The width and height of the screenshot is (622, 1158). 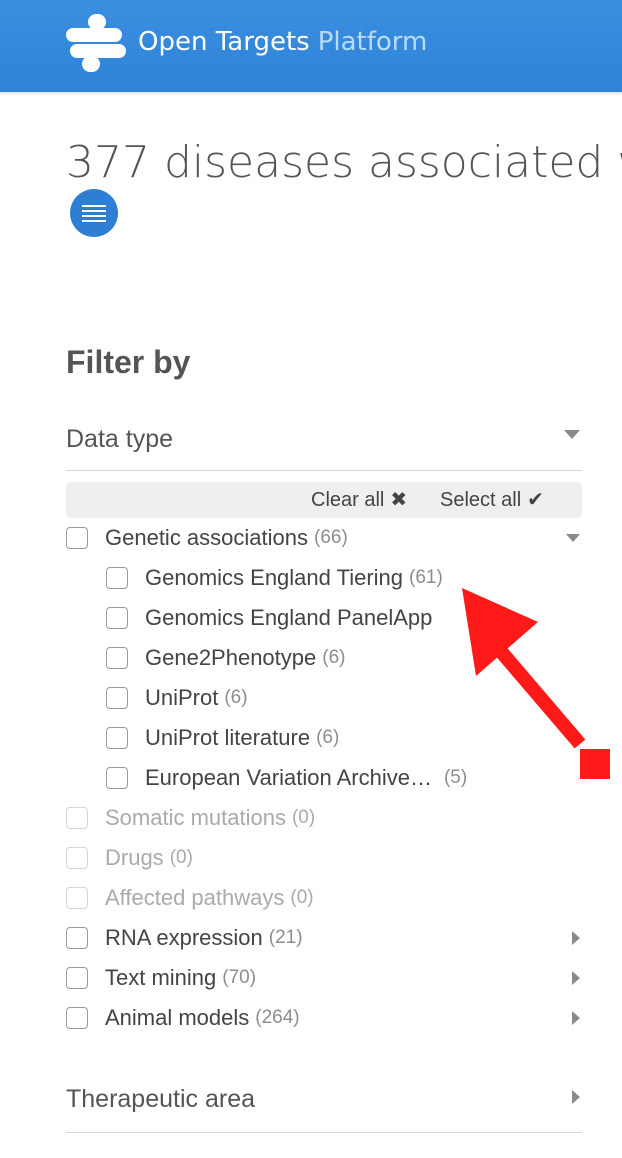 What do you see at coordinates (426, 577) in the screenshot?
I see `filter-item-count: (61)` at bounding box center [426, 577].